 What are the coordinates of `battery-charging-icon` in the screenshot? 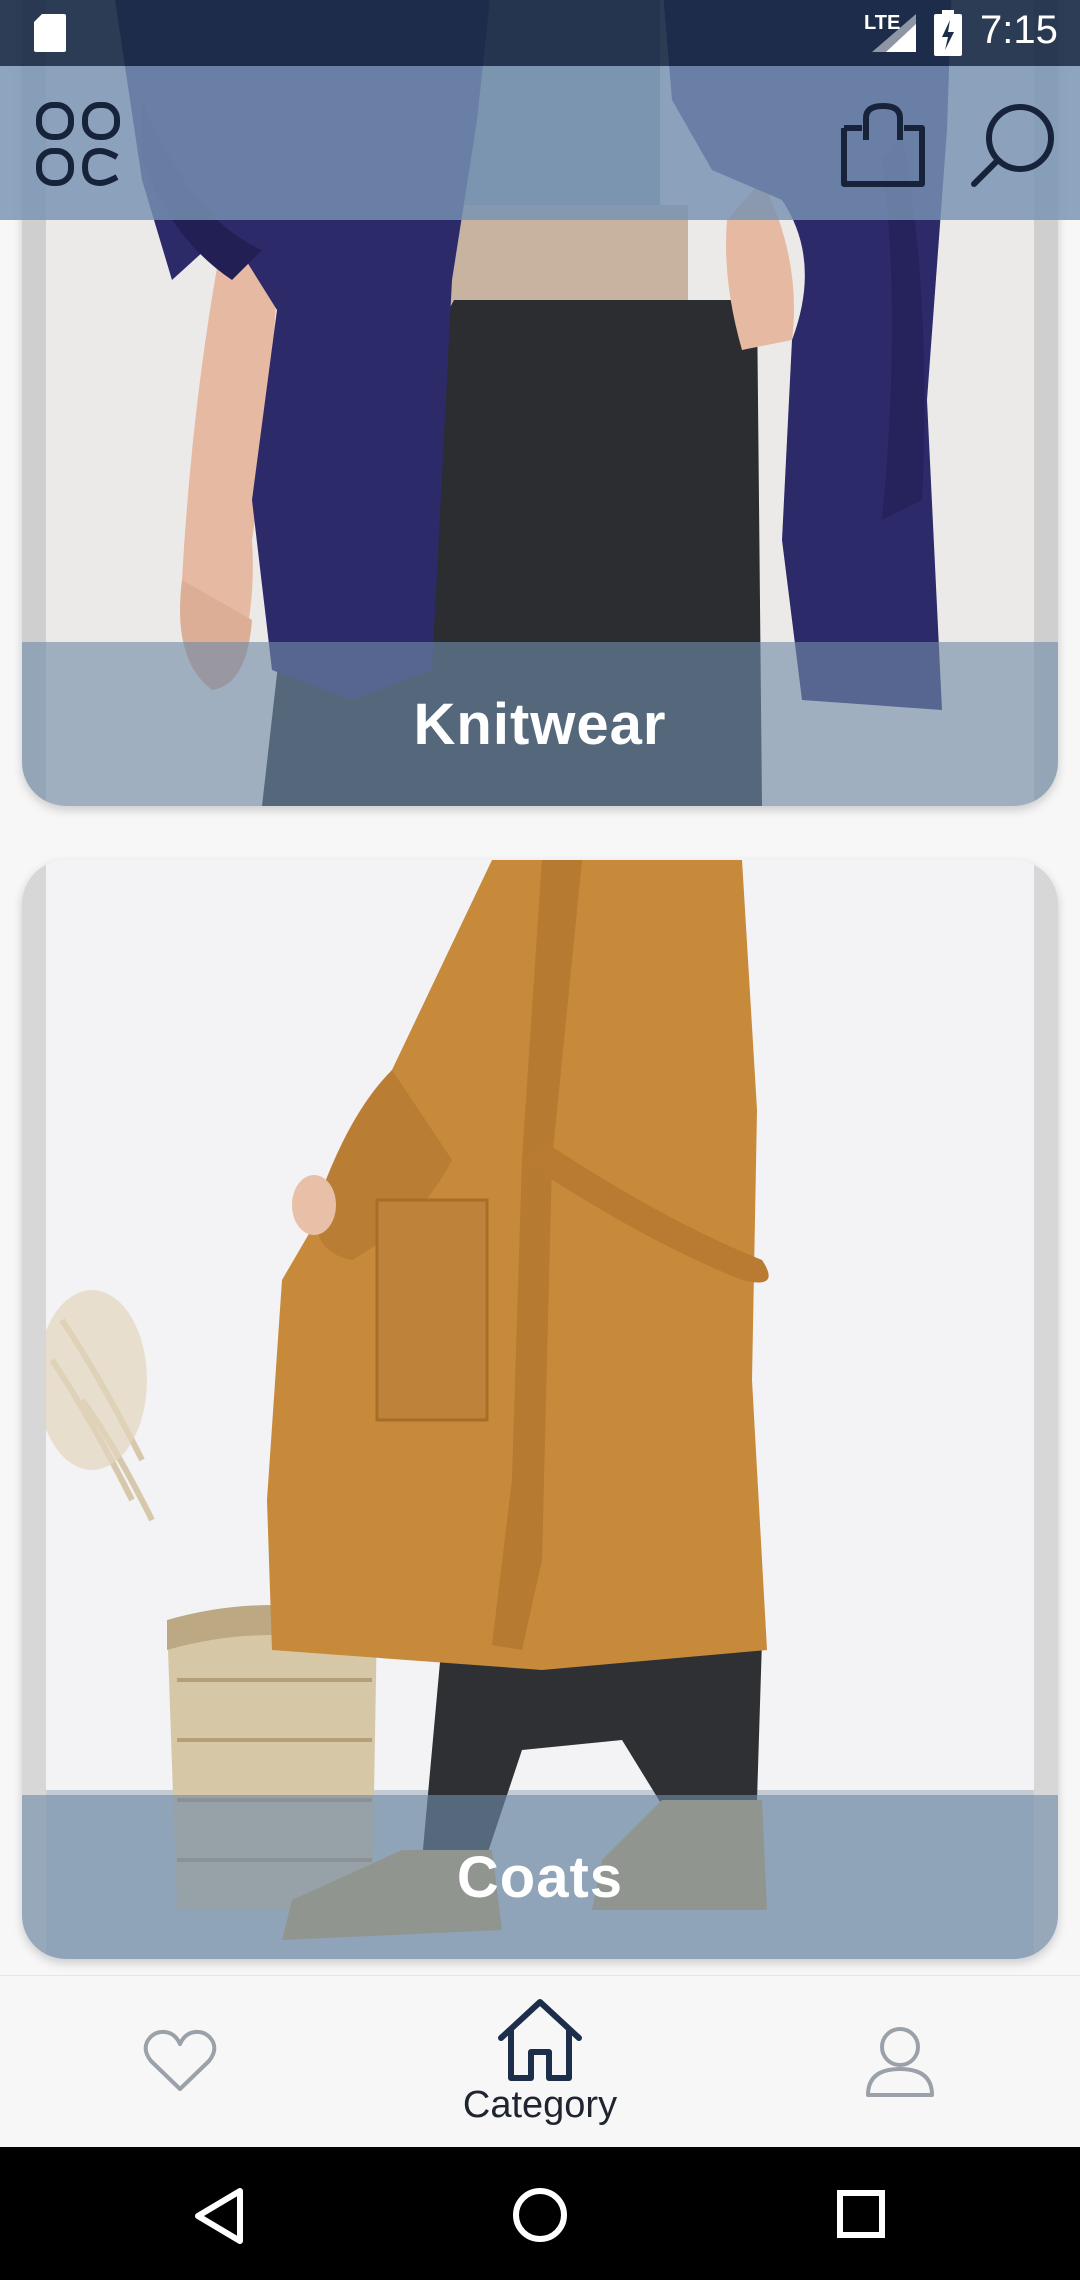 It's located at (948, 33).